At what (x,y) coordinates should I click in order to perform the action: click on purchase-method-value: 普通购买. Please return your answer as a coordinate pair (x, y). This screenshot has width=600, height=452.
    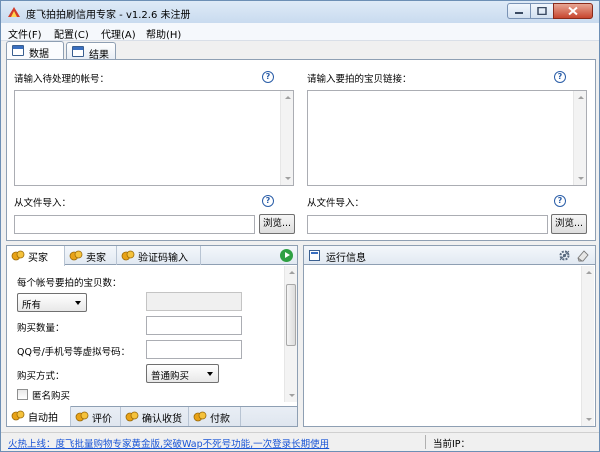
    Looking at the image, I should click on (170, 376).